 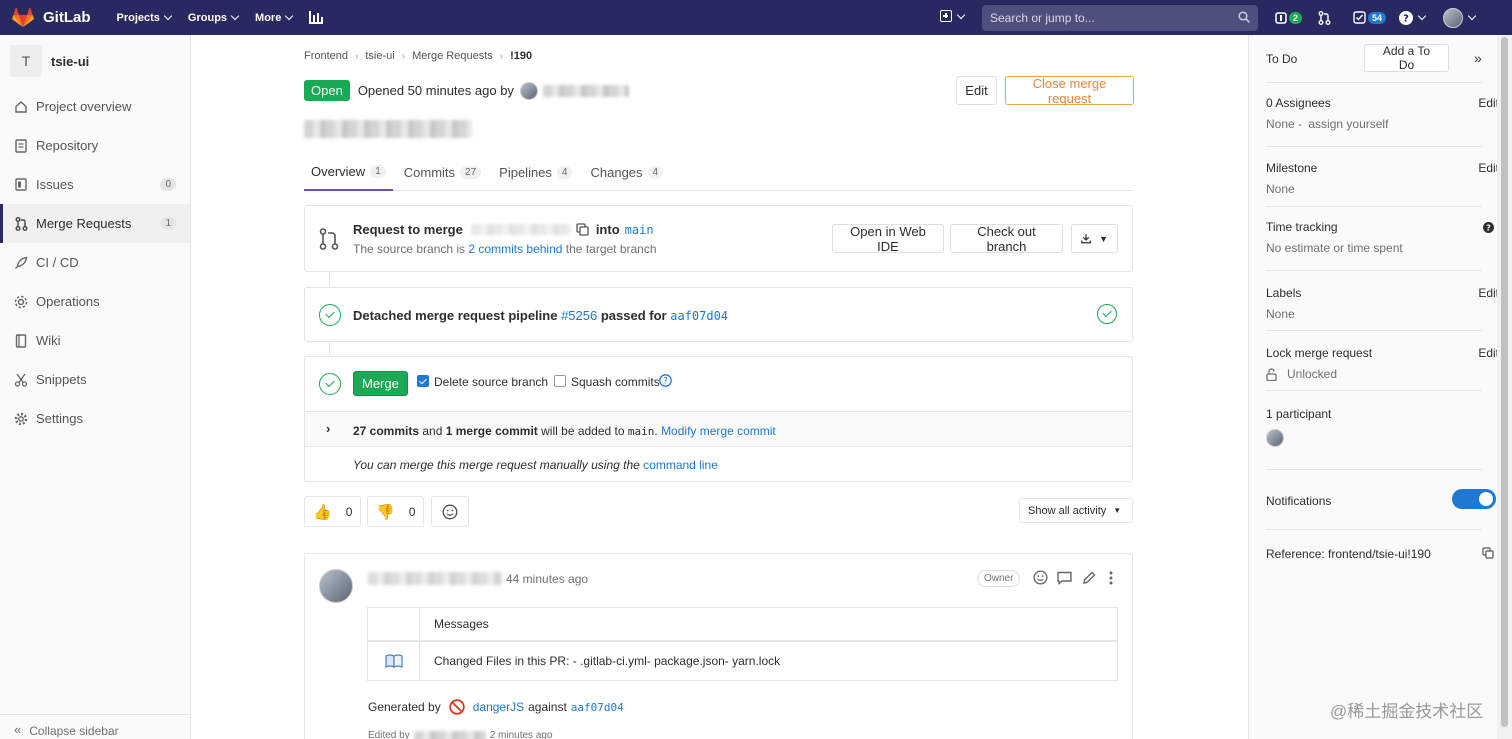 What do you see at coordinates (699, 316) in the screenshot?
I see `pipeline-commit-link: aaf07d04` at bounding box center [699, 316].